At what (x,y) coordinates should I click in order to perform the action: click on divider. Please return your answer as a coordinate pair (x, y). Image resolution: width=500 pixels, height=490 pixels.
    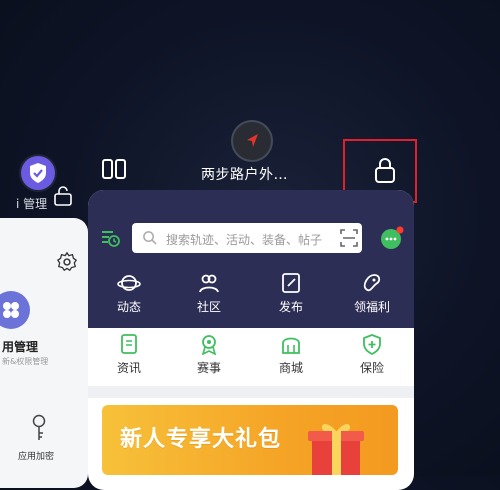
    Looking at the image, I should click on (251, 392).